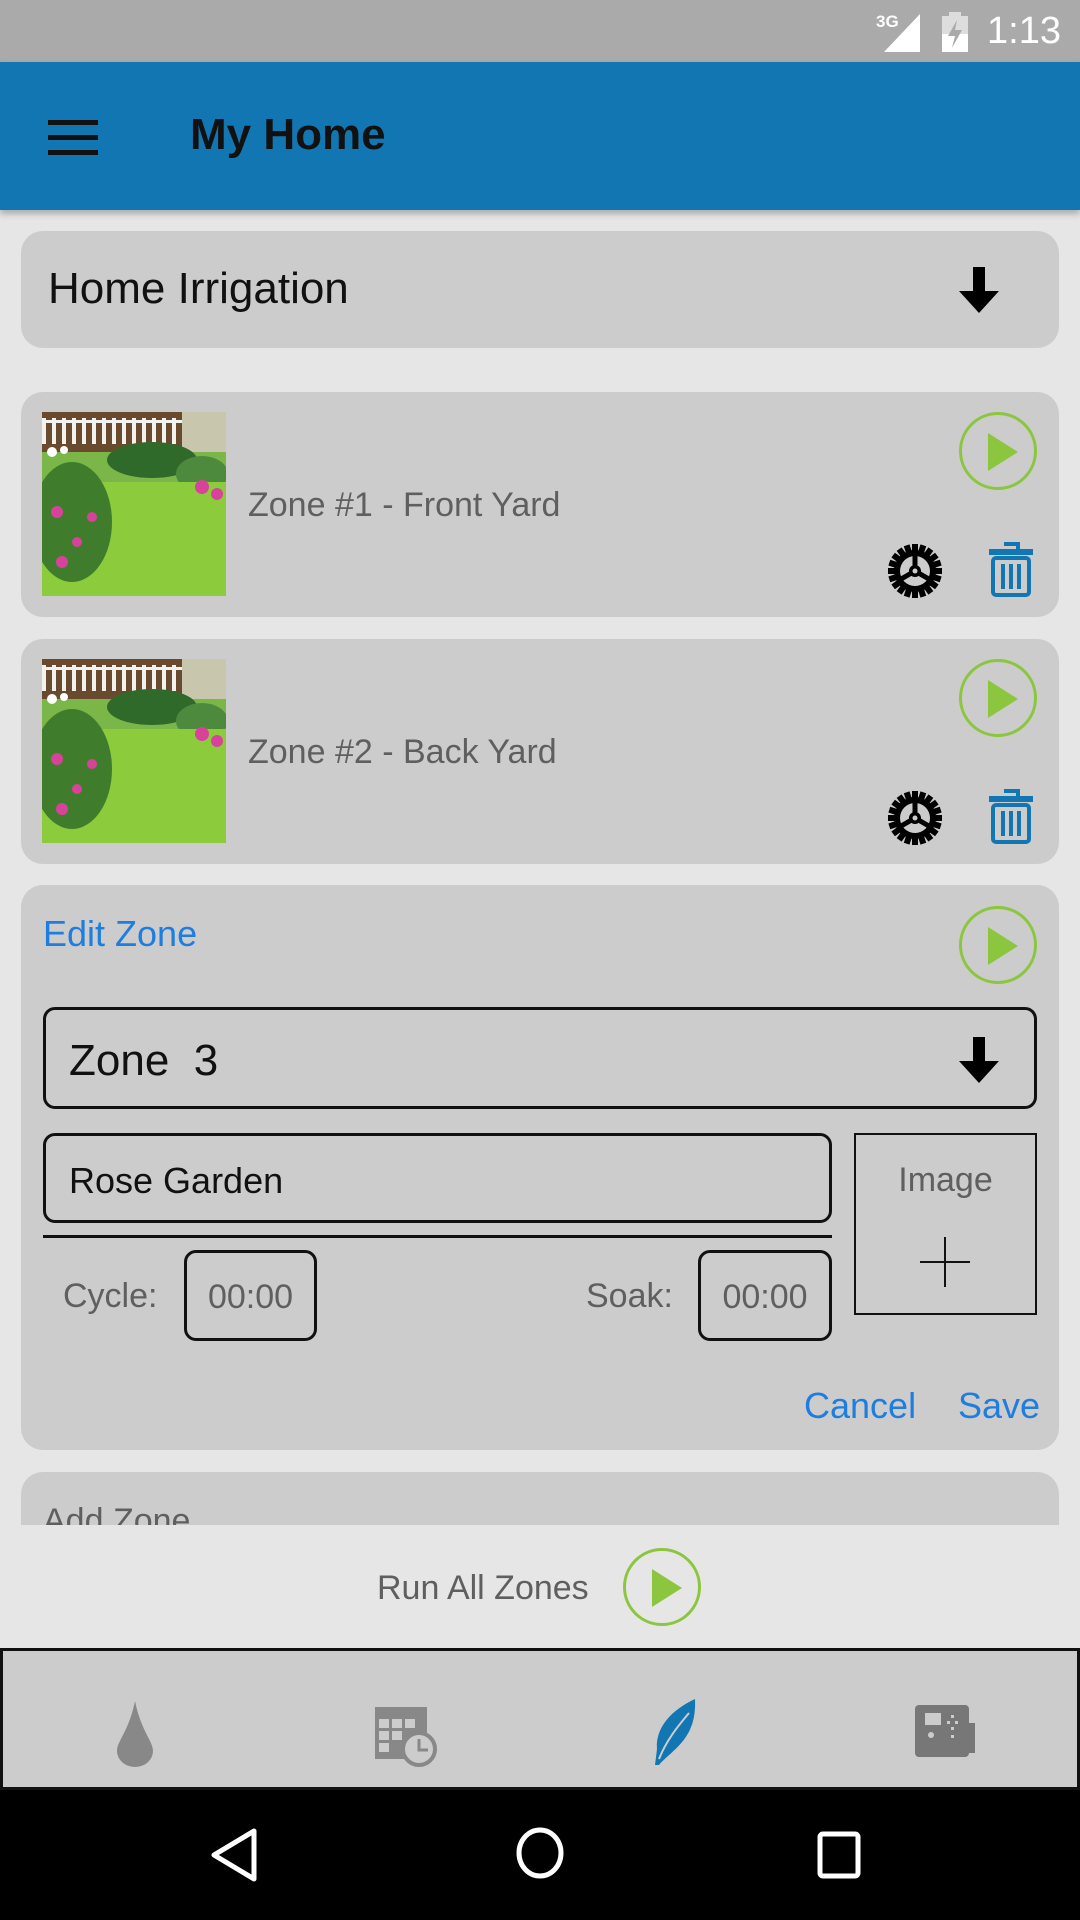 This screenshot has height=1920, width=1080. I want to click on image-label: Image, so click(945, 1180).